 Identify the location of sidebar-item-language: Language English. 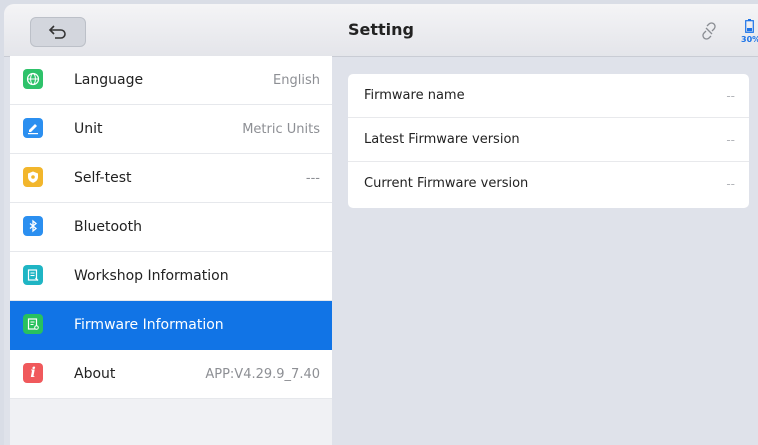
(171, 80).